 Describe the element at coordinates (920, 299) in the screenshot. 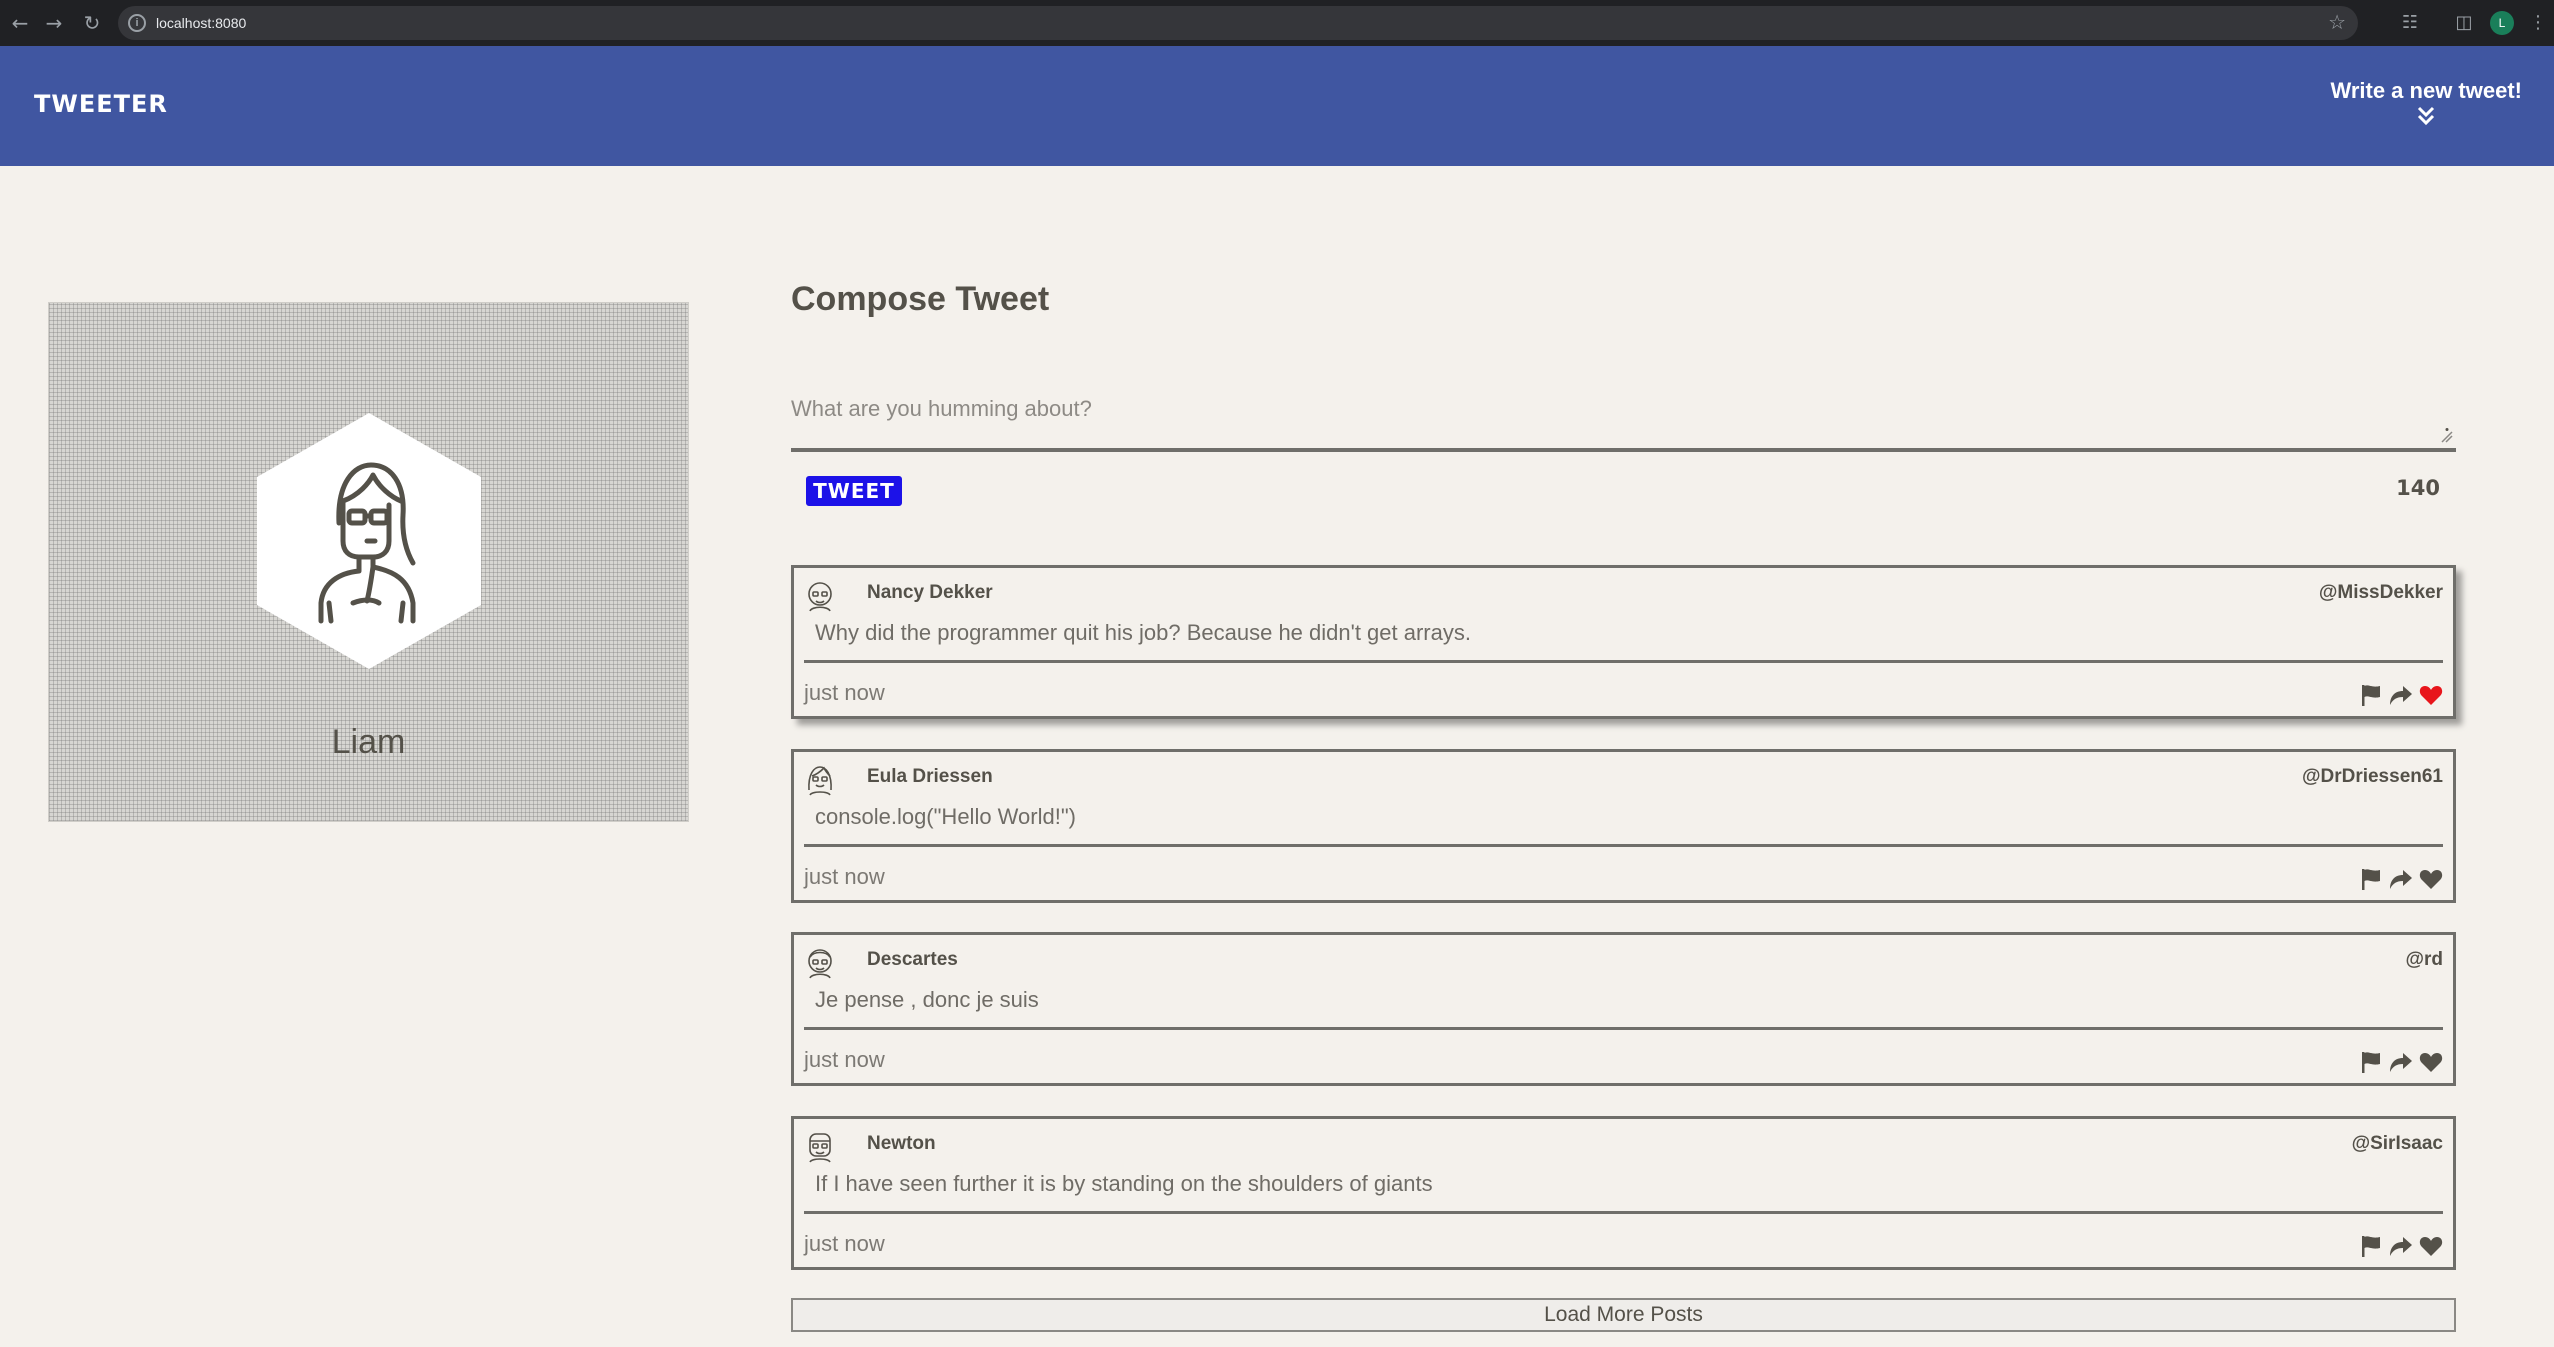

I see `compose-title: Compose Tweet` at that location.